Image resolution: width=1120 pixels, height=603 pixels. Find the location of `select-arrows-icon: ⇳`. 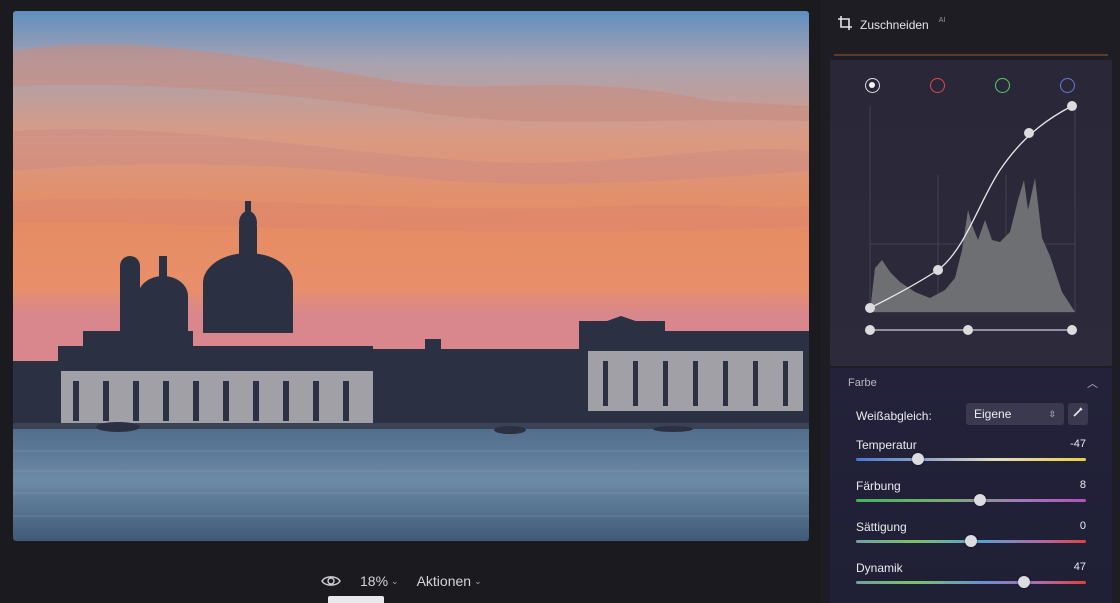

select-arrows-icon: ⇳ is located at coordinates (1052, 413).